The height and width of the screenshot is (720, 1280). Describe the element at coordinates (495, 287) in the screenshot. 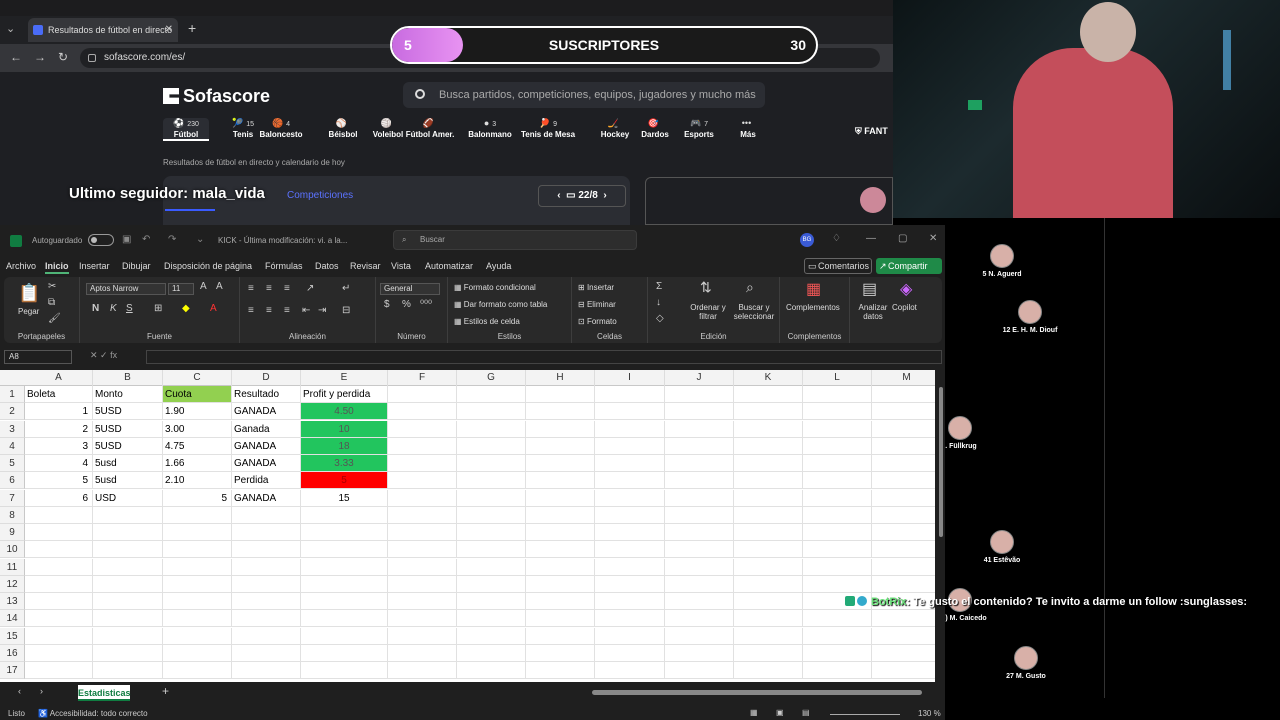

I see `conditional-format-button: ▦ Formato condicional` at that location.